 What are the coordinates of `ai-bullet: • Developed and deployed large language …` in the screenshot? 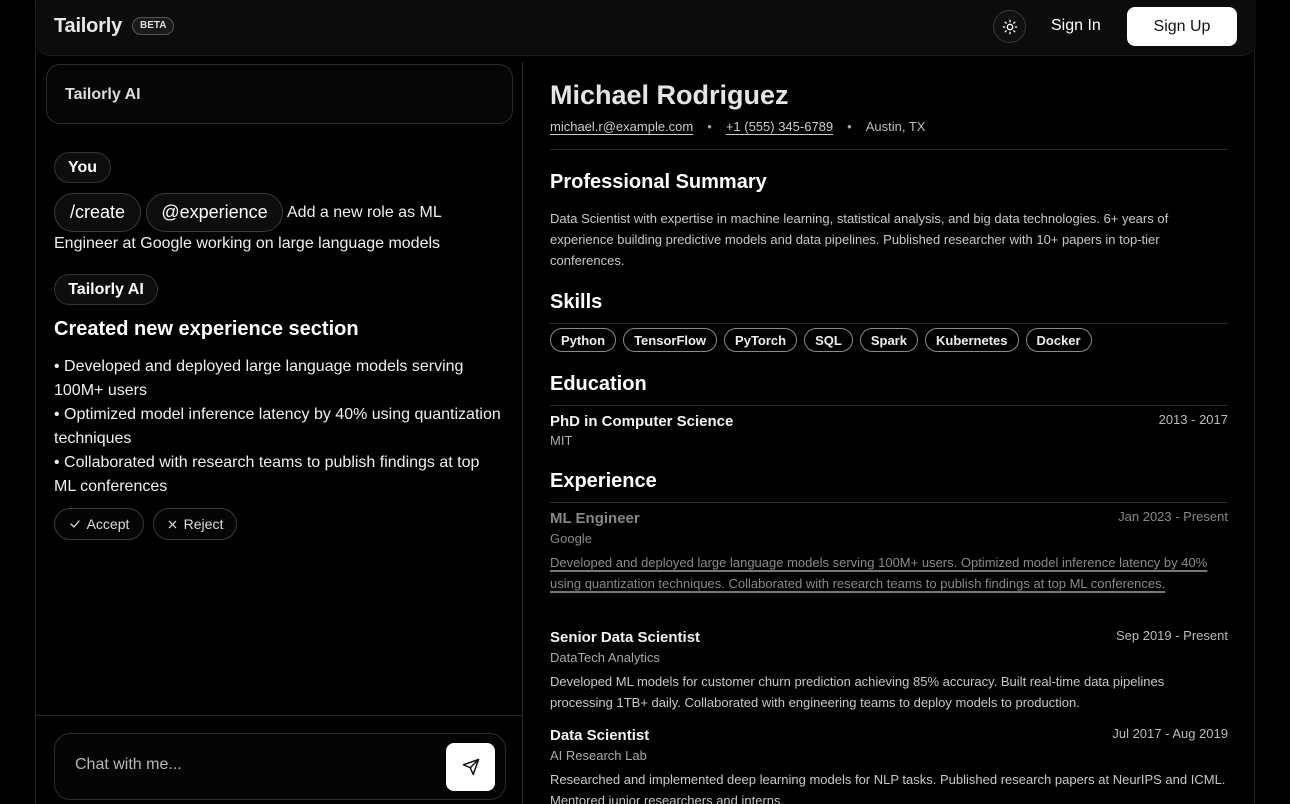 It's located at (259, 378).